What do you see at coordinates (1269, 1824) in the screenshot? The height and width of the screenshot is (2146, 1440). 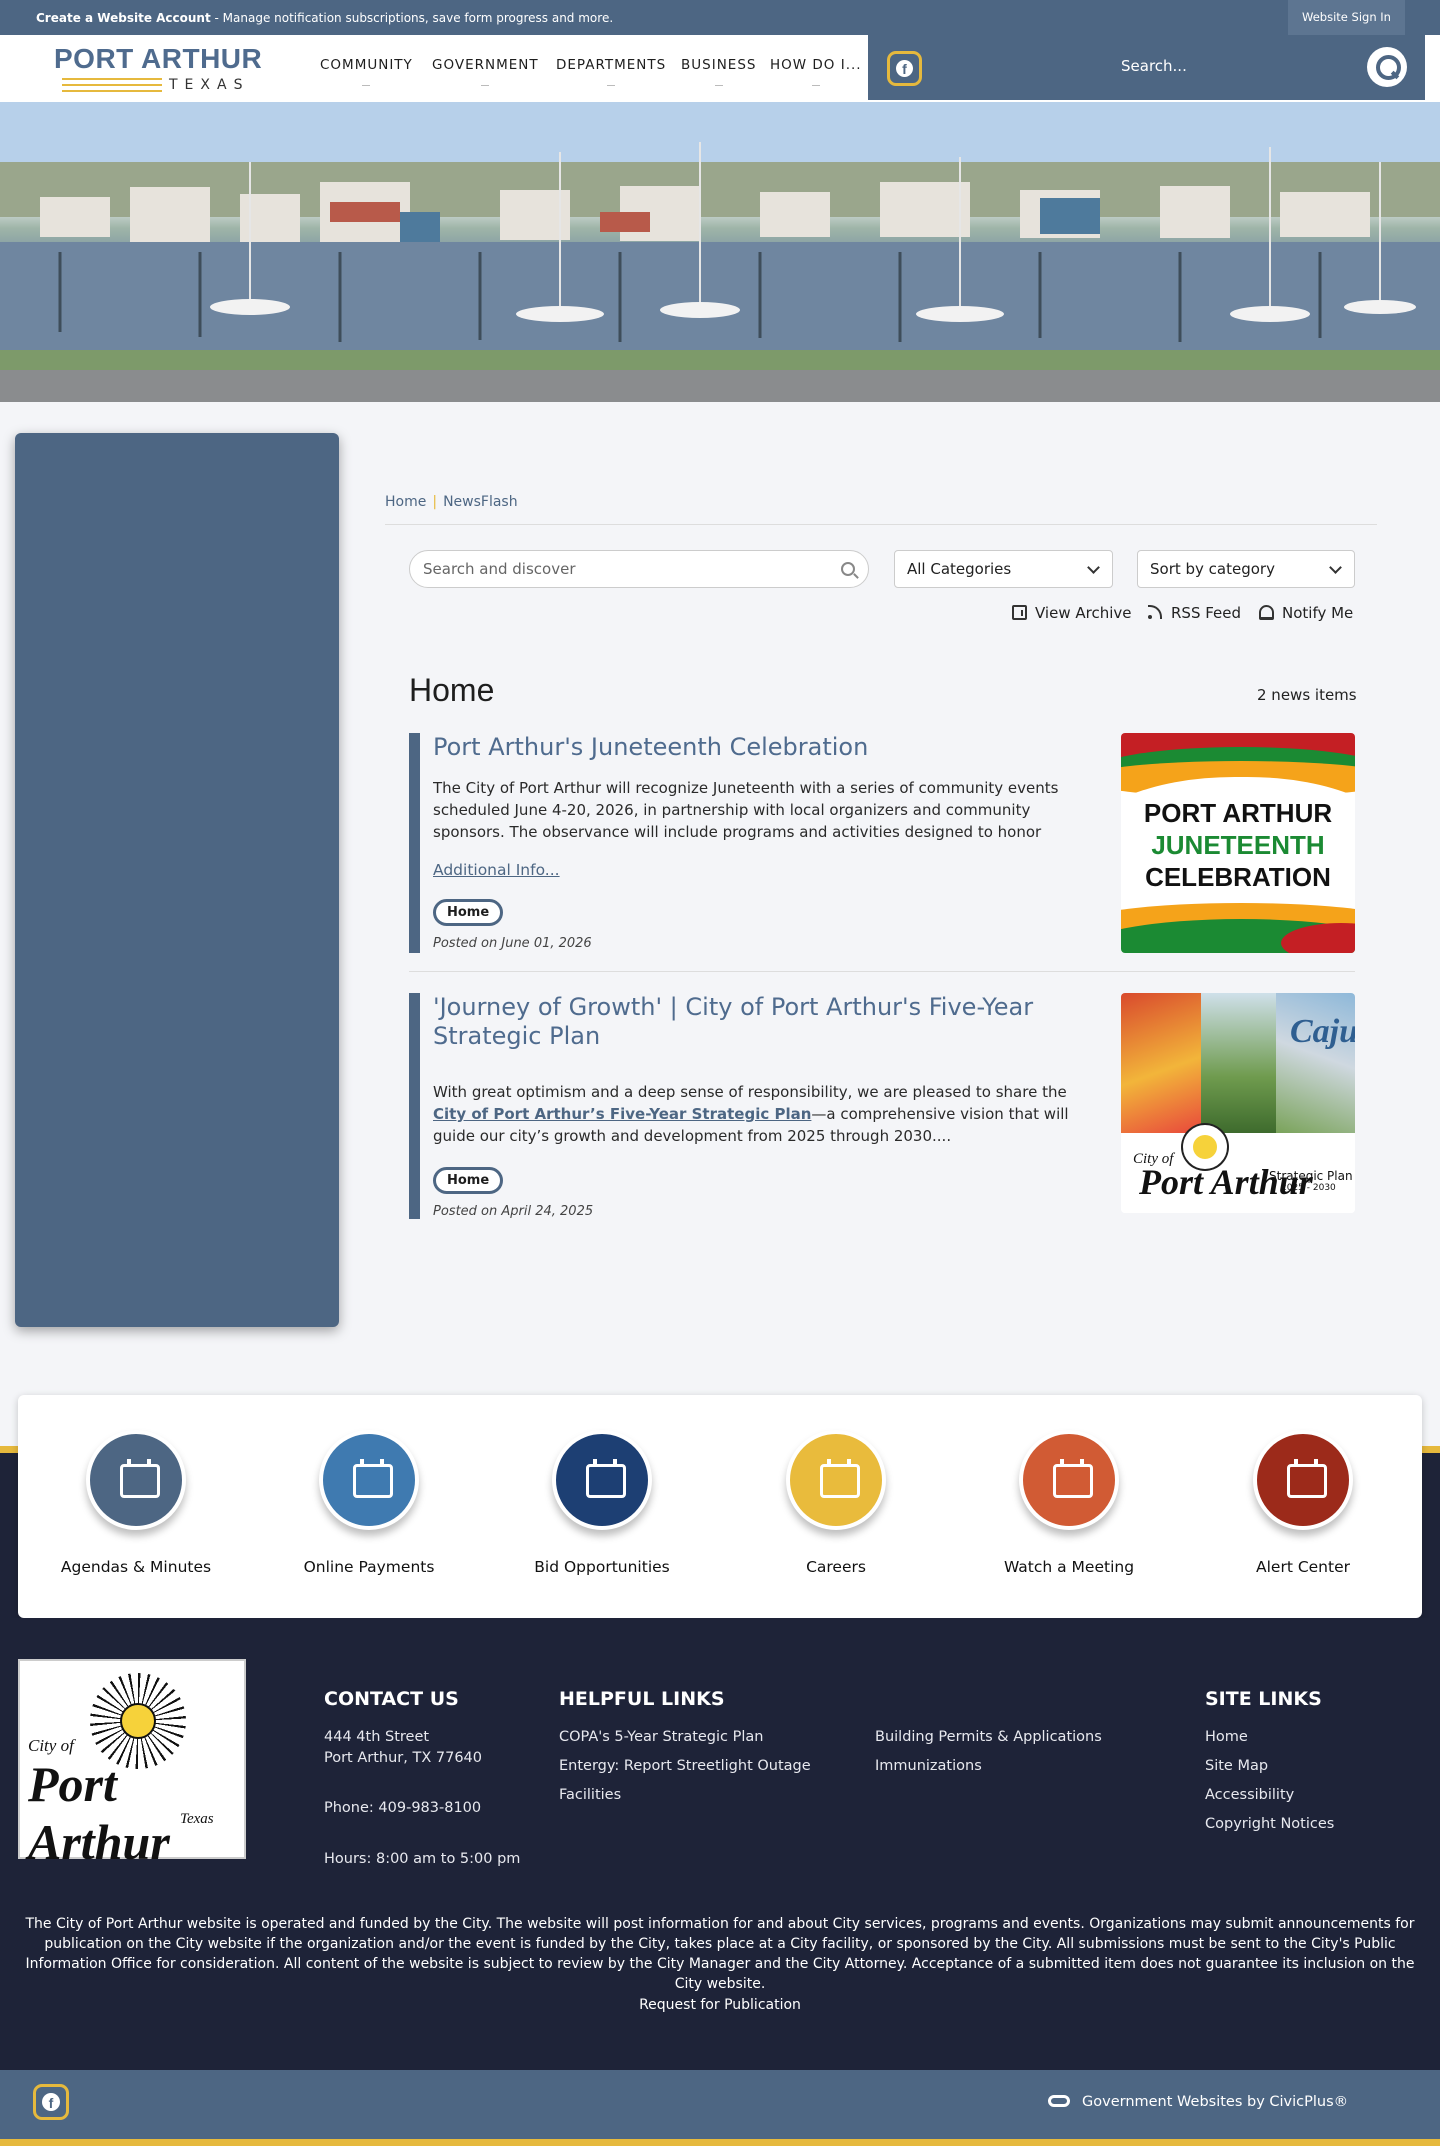 I see `footer-link: Copyright Notices` at bounding box center [1269, 1824].